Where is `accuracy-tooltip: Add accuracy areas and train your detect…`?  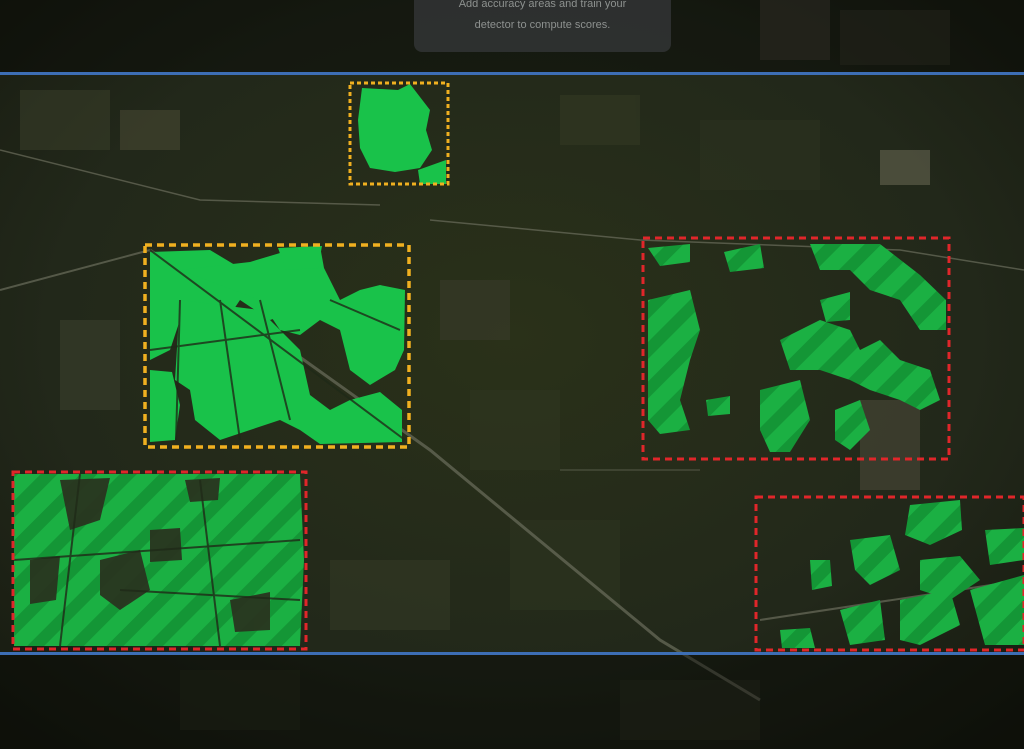 accuracy-tooltip: Add accuracy areas and train your detect… is located at coordinates (542, 26).